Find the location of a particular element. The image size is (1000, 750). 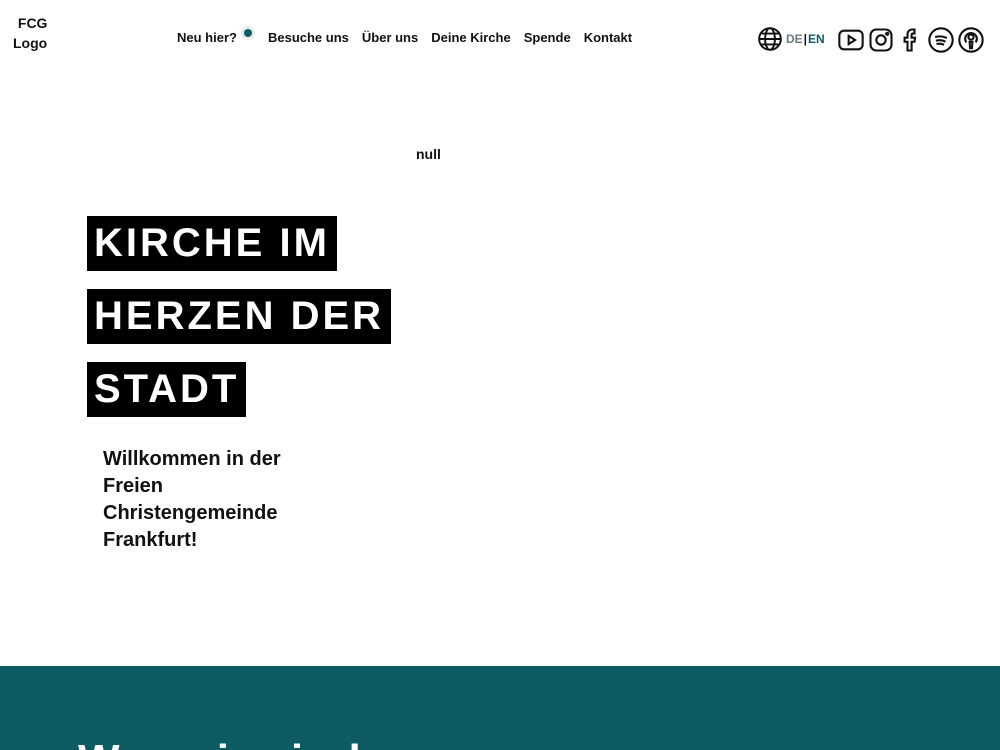

instagram-icon is located at coordinates (881, 40).